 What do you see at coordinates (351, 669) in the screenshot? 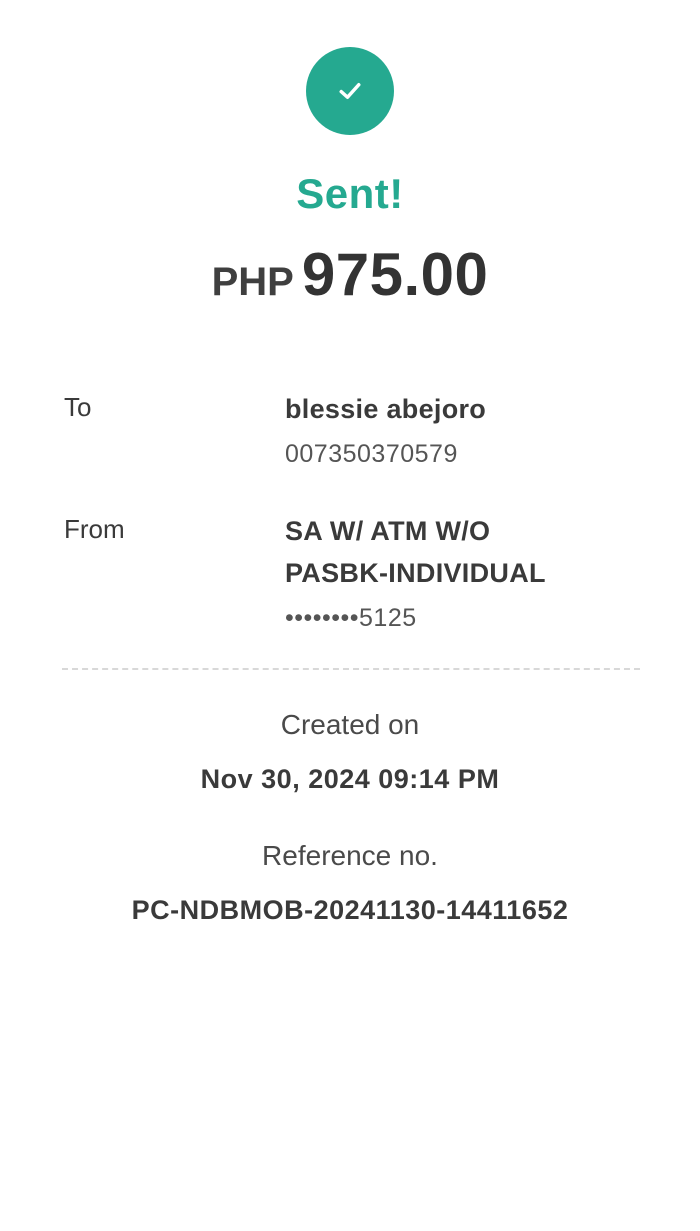
I see `dashed-divider` at bounding box center [351, 669].